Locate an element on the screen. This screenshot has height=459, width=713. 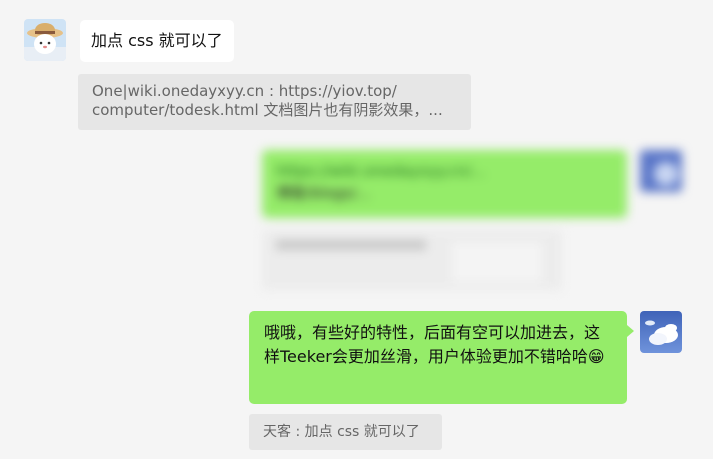
message-bubble: 加点 css 就可以了 is located at coordinates (157, 41).